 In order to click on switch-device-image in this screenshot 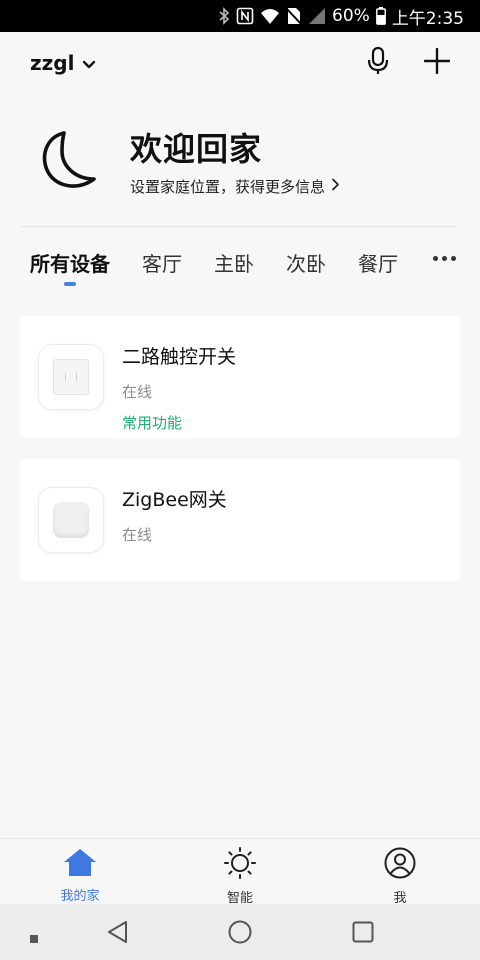, I will do `click(71, 377)`.